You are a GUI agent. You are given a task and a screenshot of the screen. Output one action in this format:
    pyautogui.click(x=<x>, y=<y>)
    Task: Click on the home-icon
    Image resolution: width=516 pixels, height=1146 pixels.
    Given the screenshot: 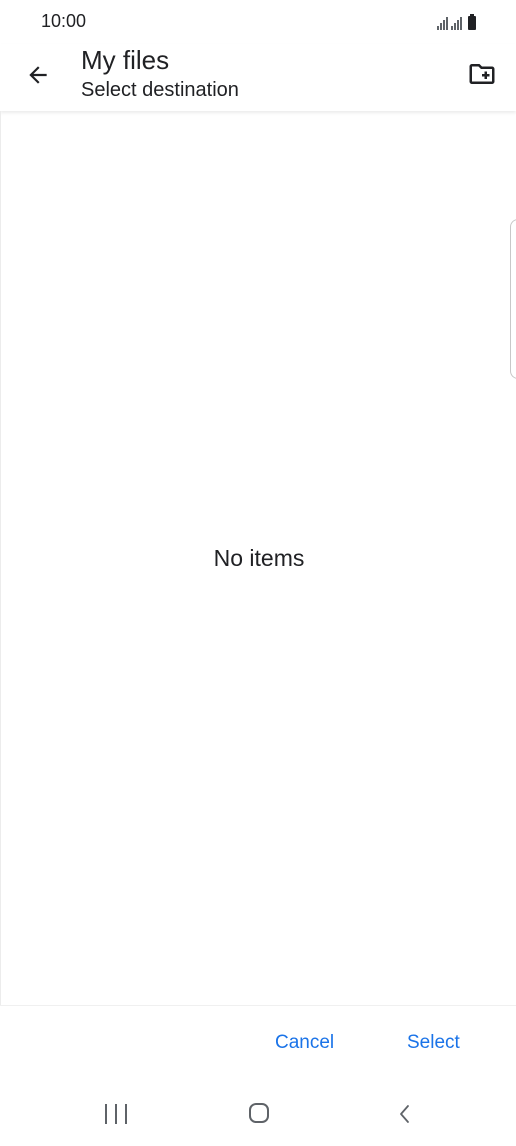 What is the action you would take?
    pyautogui.click(x=259, y=1113)
    